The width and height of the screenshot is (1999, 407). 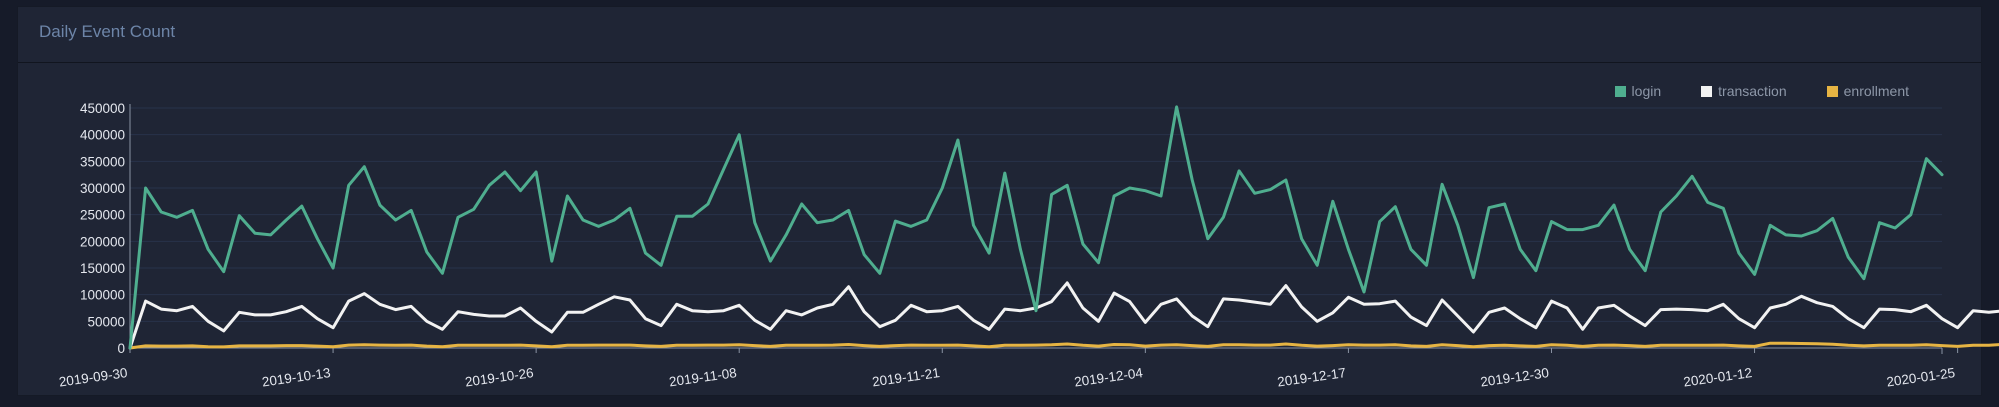 I want to click on x-tick-label: 2019-10-13, so click(x=296, y=377).